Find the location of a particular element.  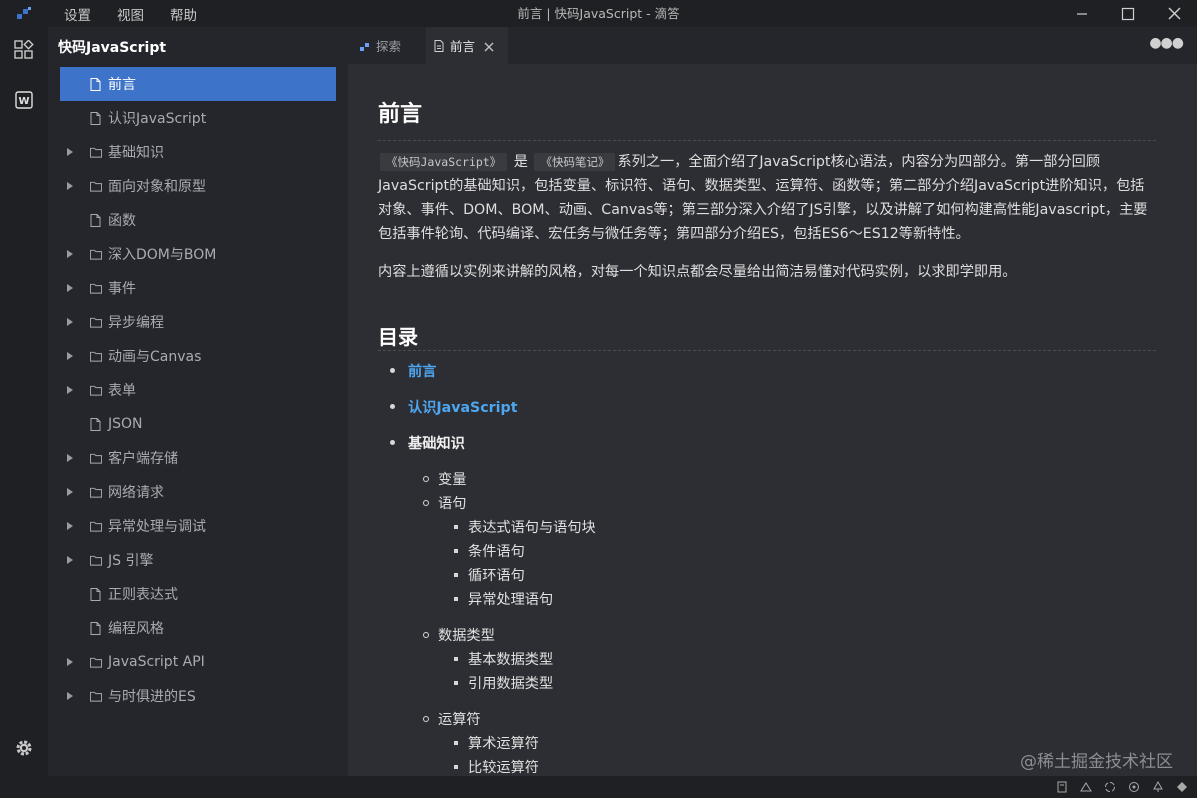

window-controls is located at coordinates (1128, 13).